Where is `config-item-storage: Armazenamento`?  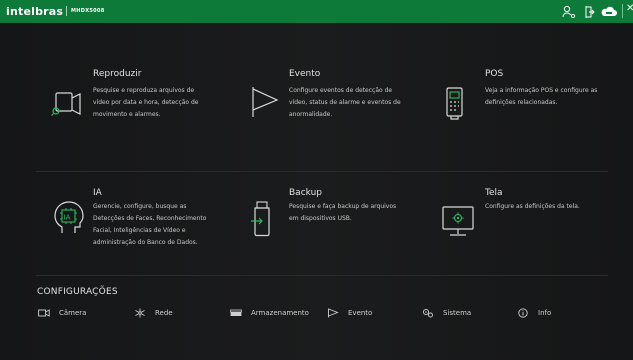
config-item-storage: Armazenamento is located at coordinates (269, 313).